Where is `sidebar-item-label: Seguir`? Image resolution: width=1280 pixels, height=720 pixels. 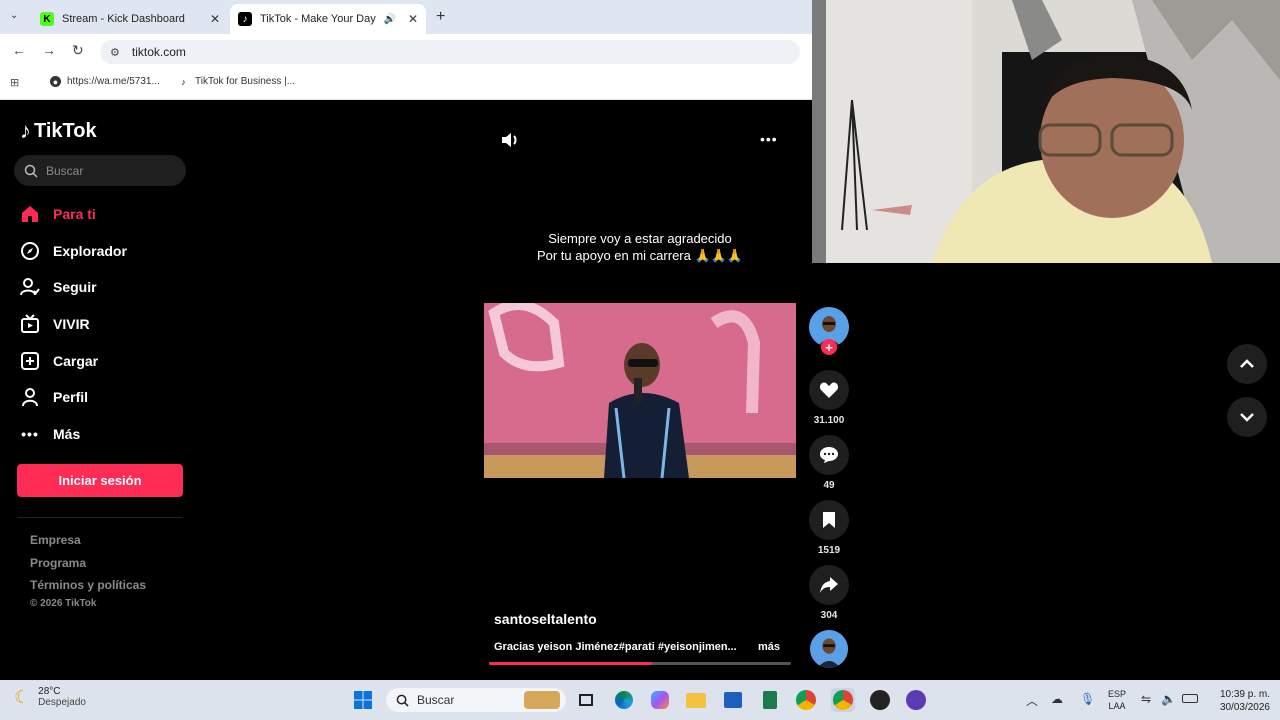 sidebar-item-label: Seguir is located at coordinates (75, 287).